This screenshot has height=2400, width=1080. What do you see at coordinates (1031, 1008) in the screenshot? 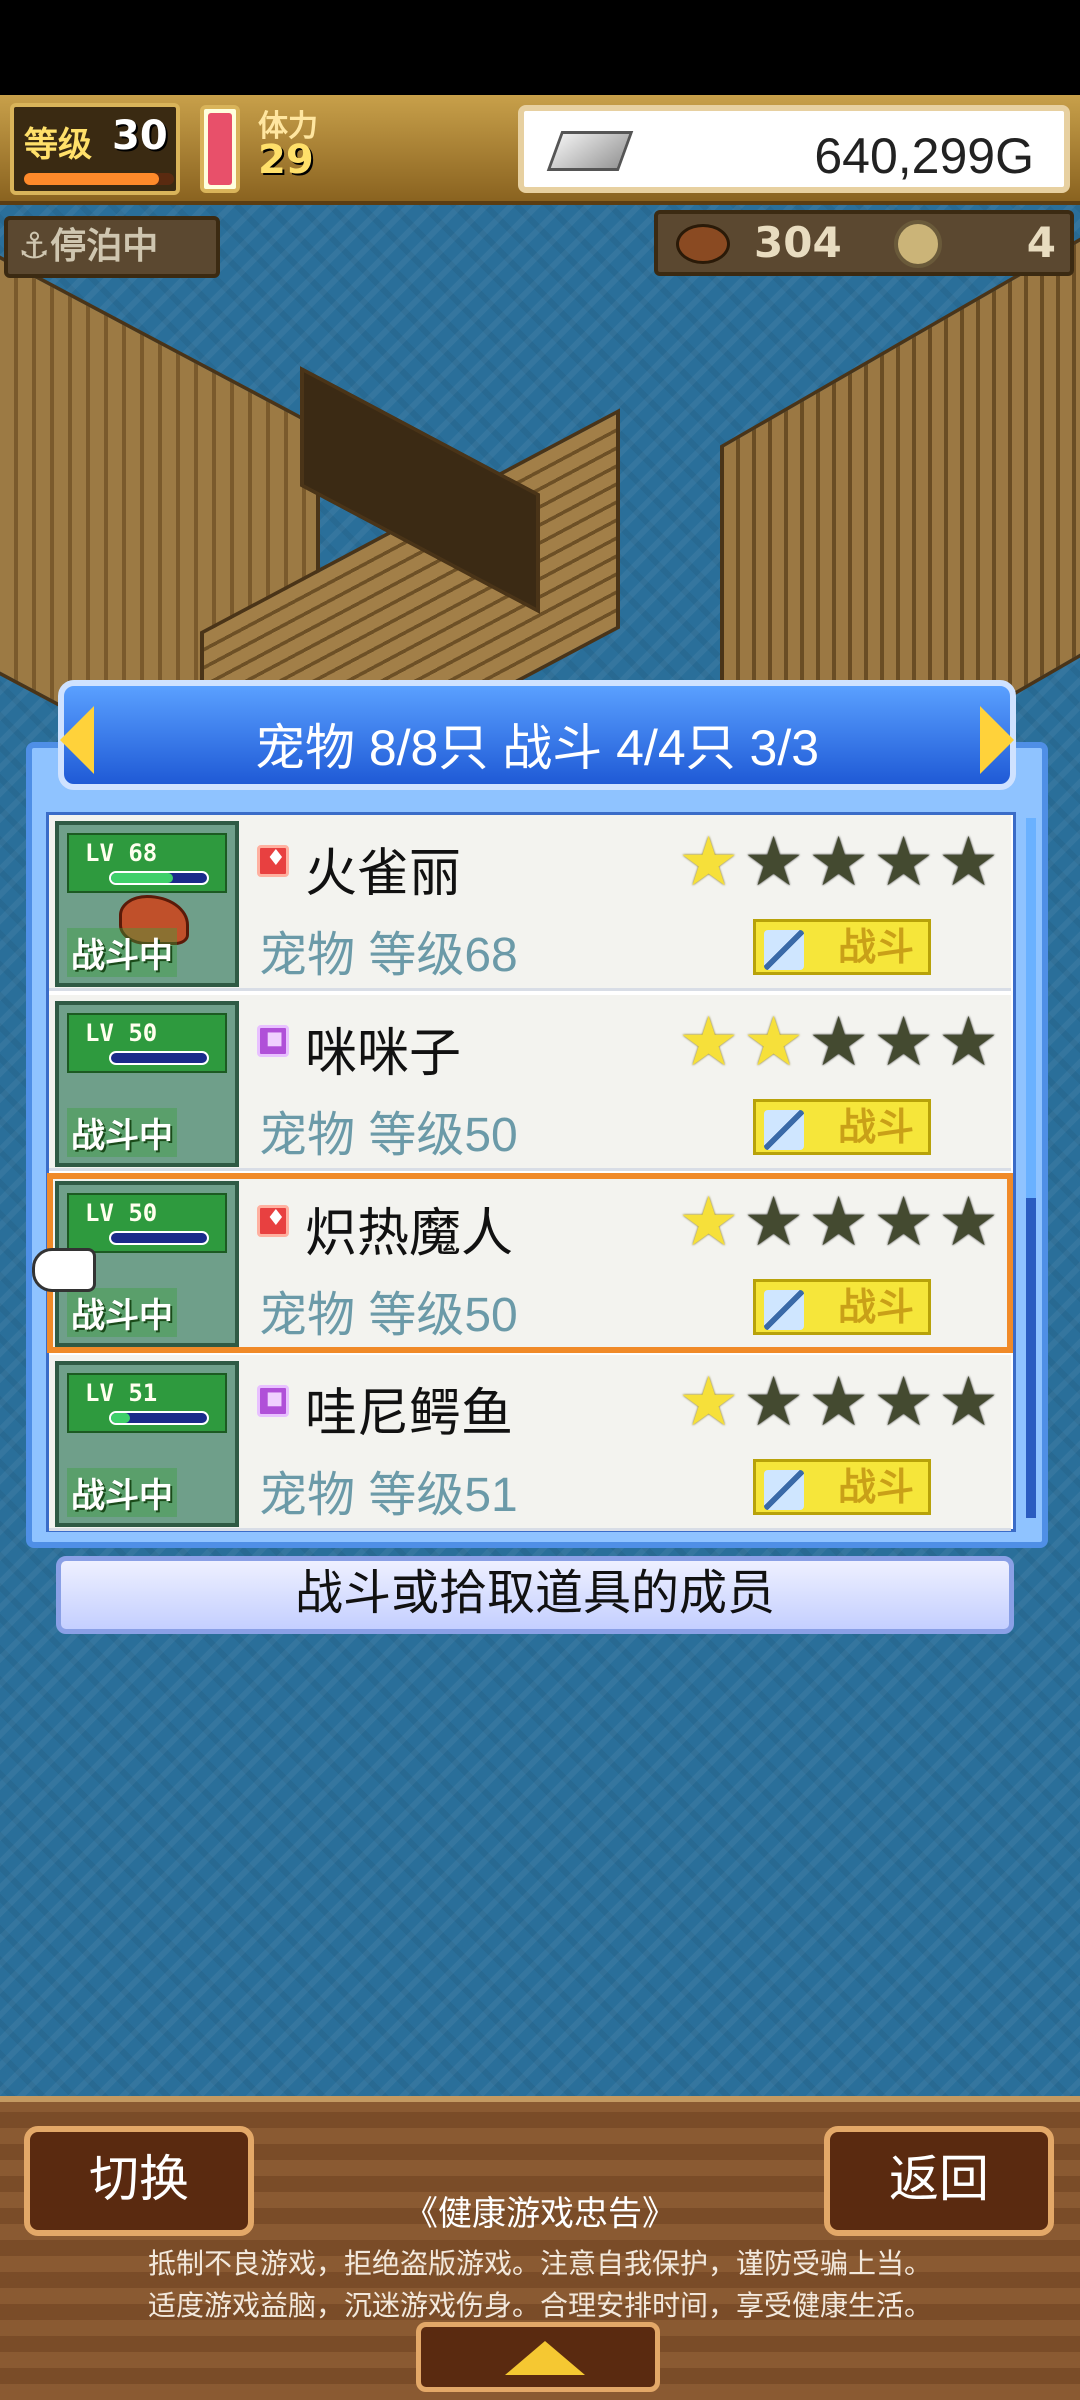
I see `scrollbar-thumb` at bounding box center [1031, 1008].